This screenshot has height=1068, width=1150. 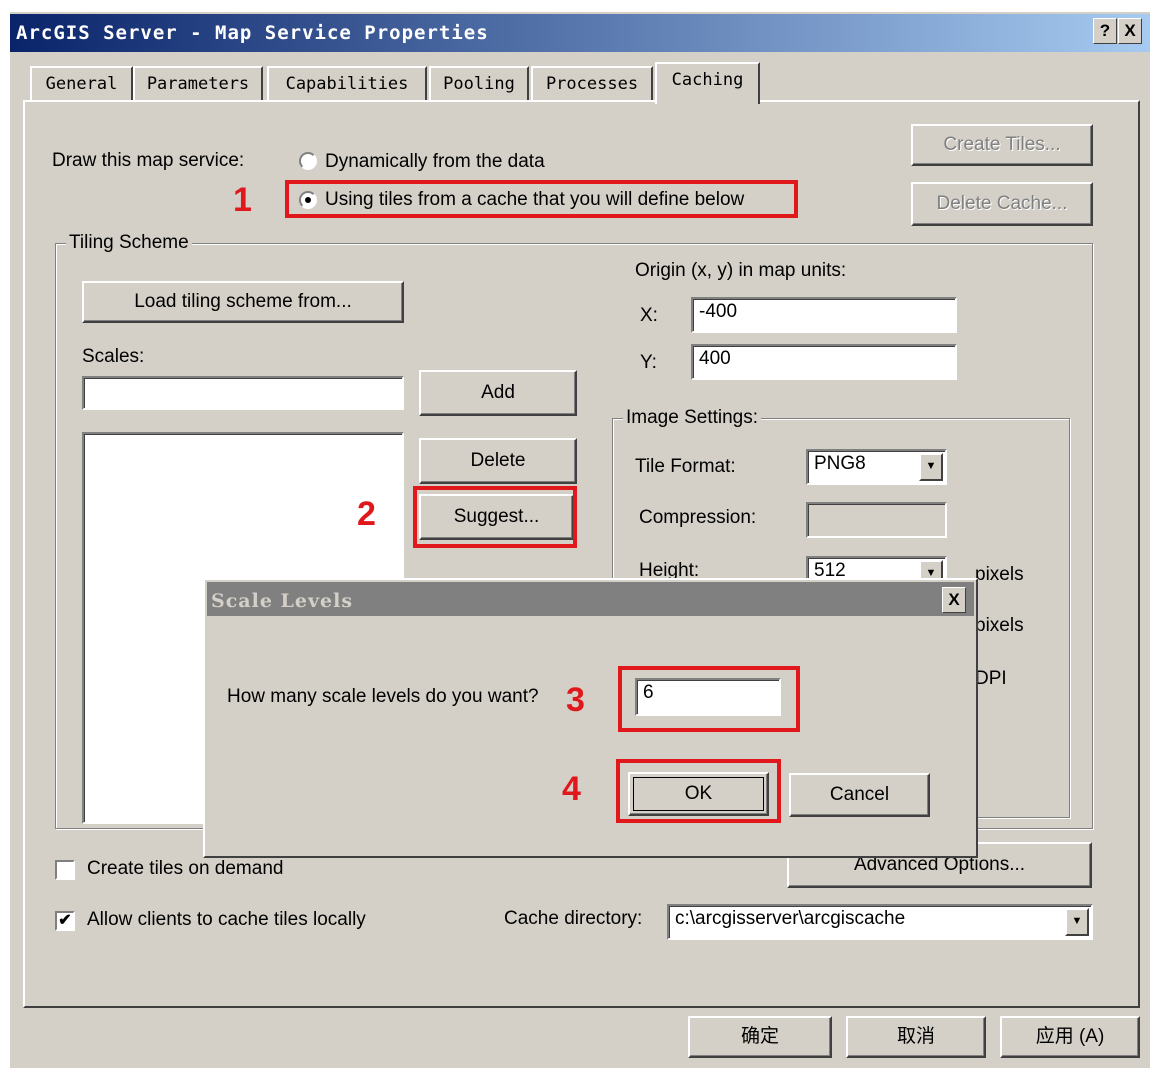 I want to click on dialog-prompt: How many scale levels do you want?, so click(x=383, y=696).